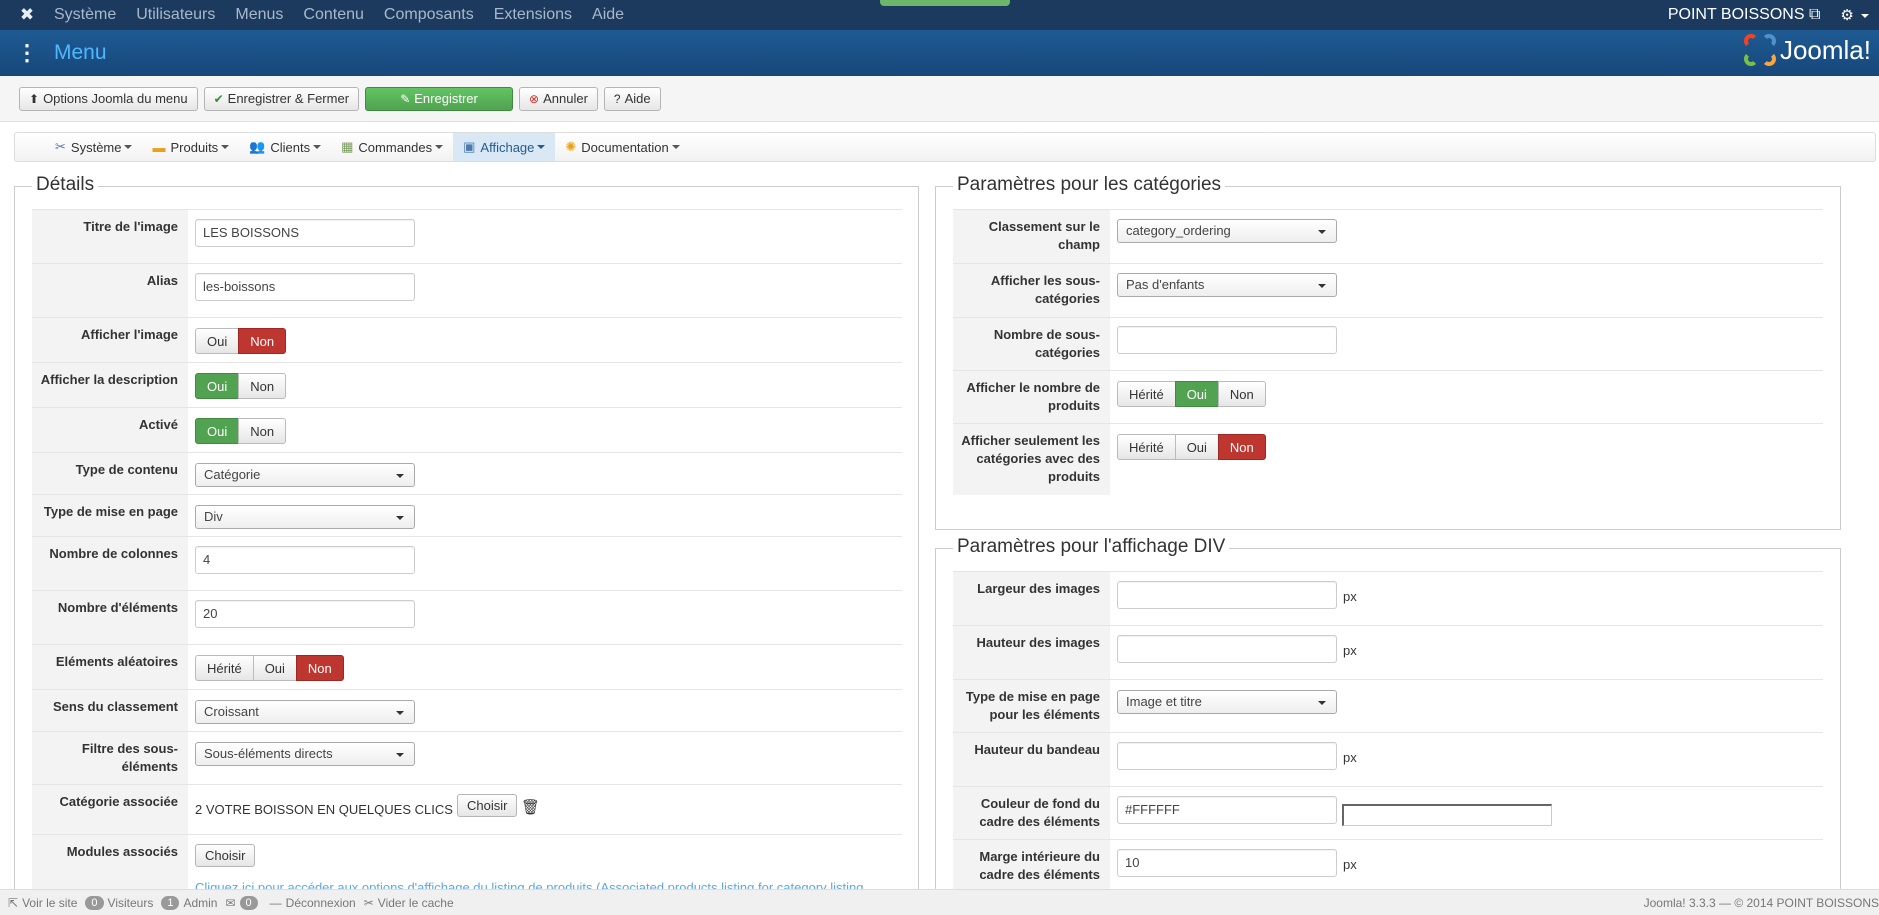  What do you see at coordinates (110, 430) in the screenshot?
I see `label-active: Activé` at bounding box center [110, 430].